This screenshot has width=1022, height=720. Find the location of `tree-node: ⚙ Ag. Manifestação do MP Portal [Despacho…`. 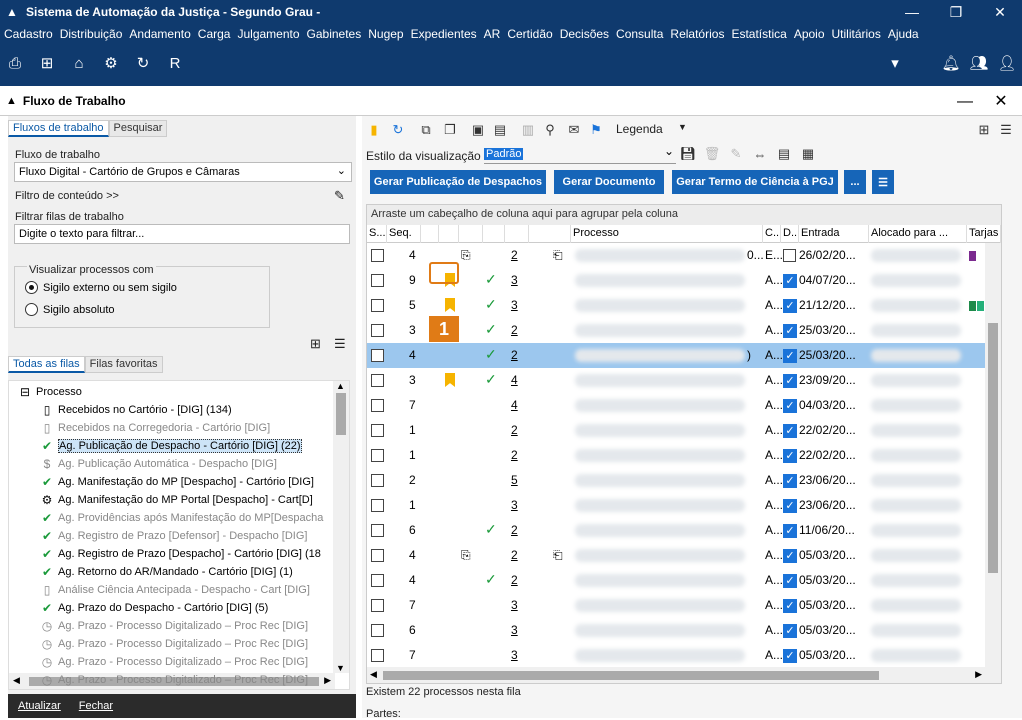

tree-node: ⚙ Ag. Manifestação do MP Portal [Despacho… is located at coordinates (176, 500).